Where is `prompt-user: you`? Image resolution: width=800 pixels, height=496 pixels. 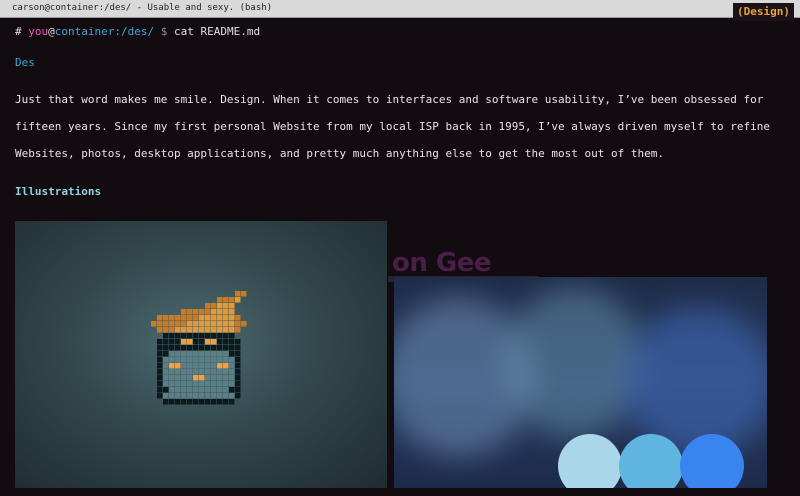 prompt-user: you is located at coordinates (38, 31).